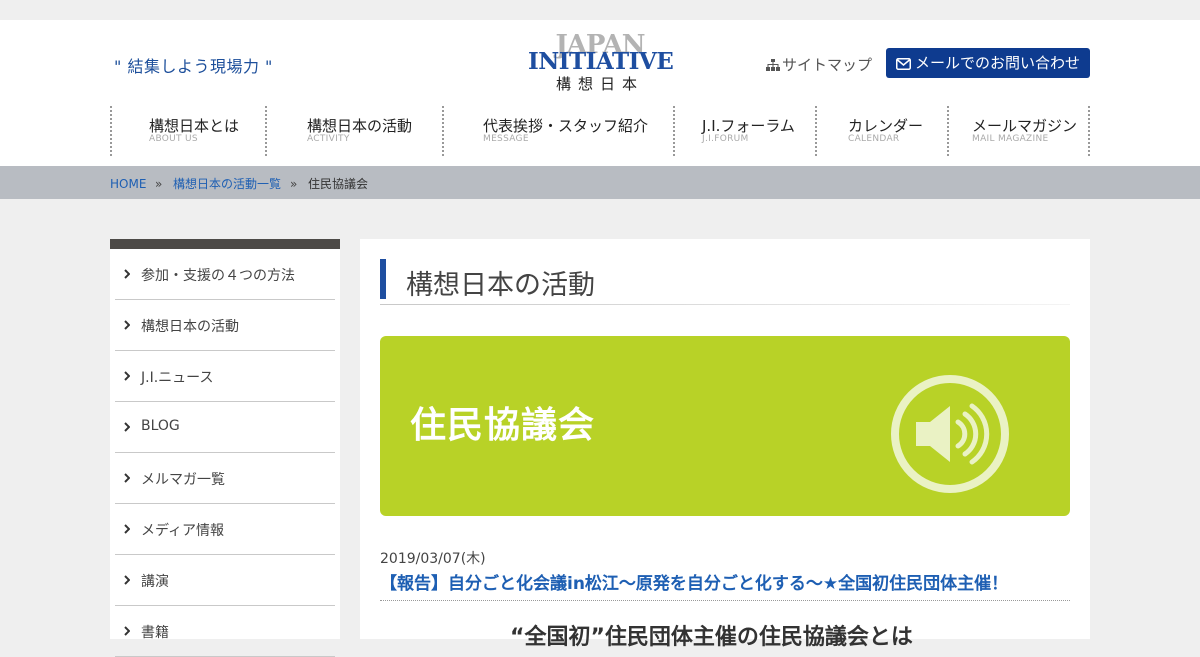  What do you see at coordinates (827, 65) in the screenshot?
I see `sitemap-label: サイトマップ` at bounding box center [827, 65].